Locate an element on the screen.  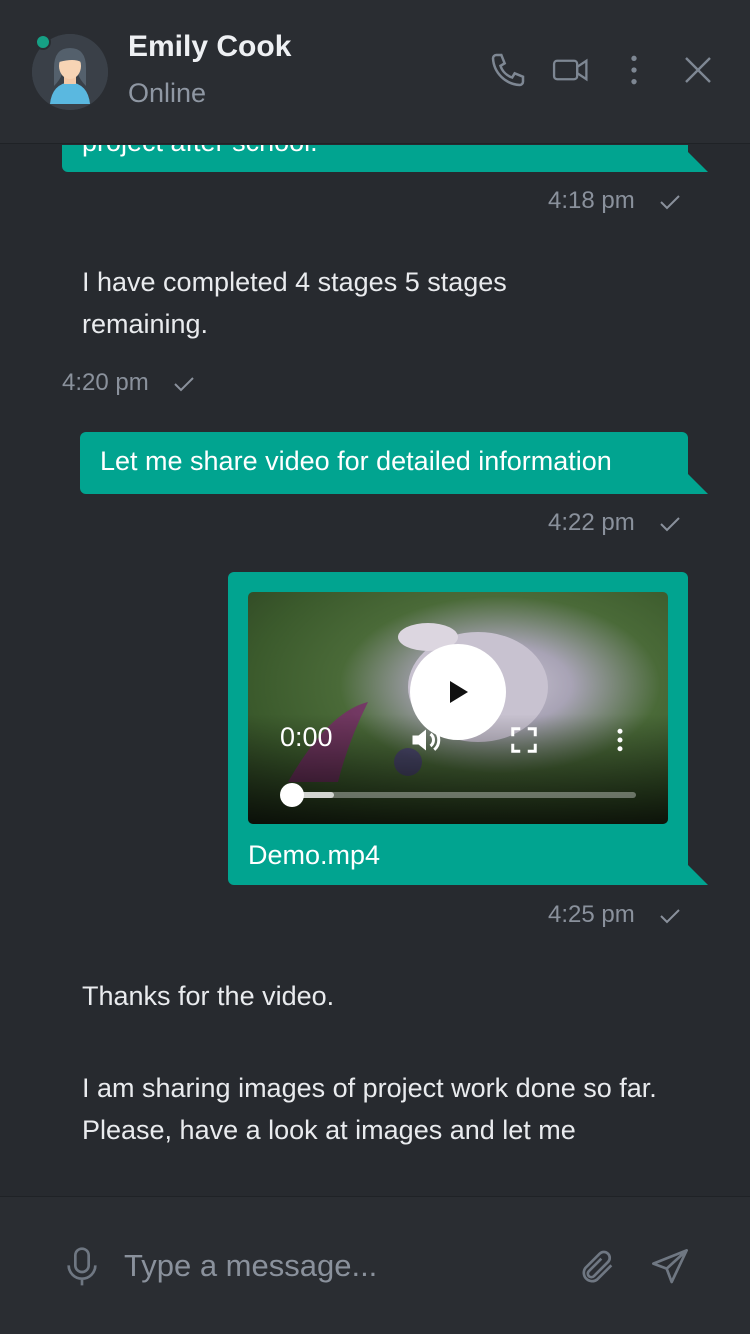
play-icon is located at coordinates (459, 692).